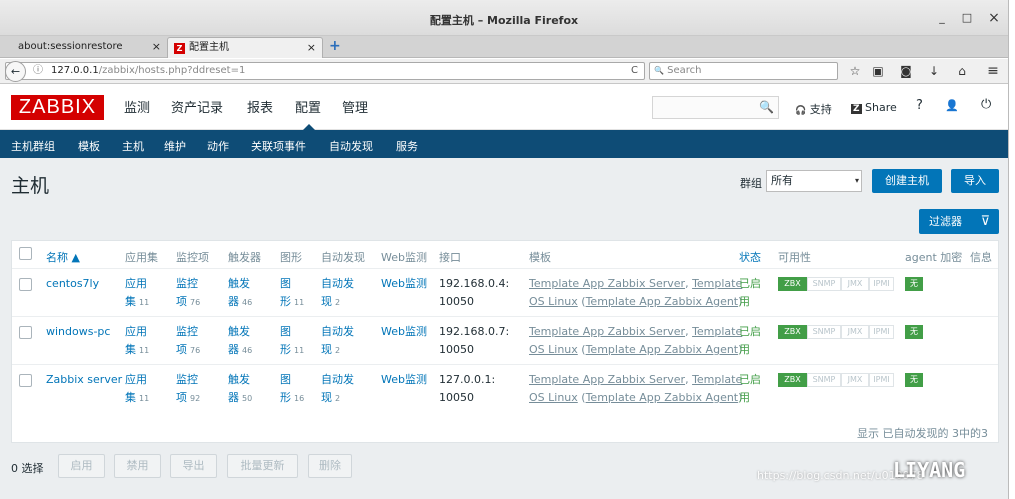 The image size is (1015, 499). What do you see at coordinates (335, 46) in the screenshot?
I see `new-tab-button: +` at bounding box center [335, 46].